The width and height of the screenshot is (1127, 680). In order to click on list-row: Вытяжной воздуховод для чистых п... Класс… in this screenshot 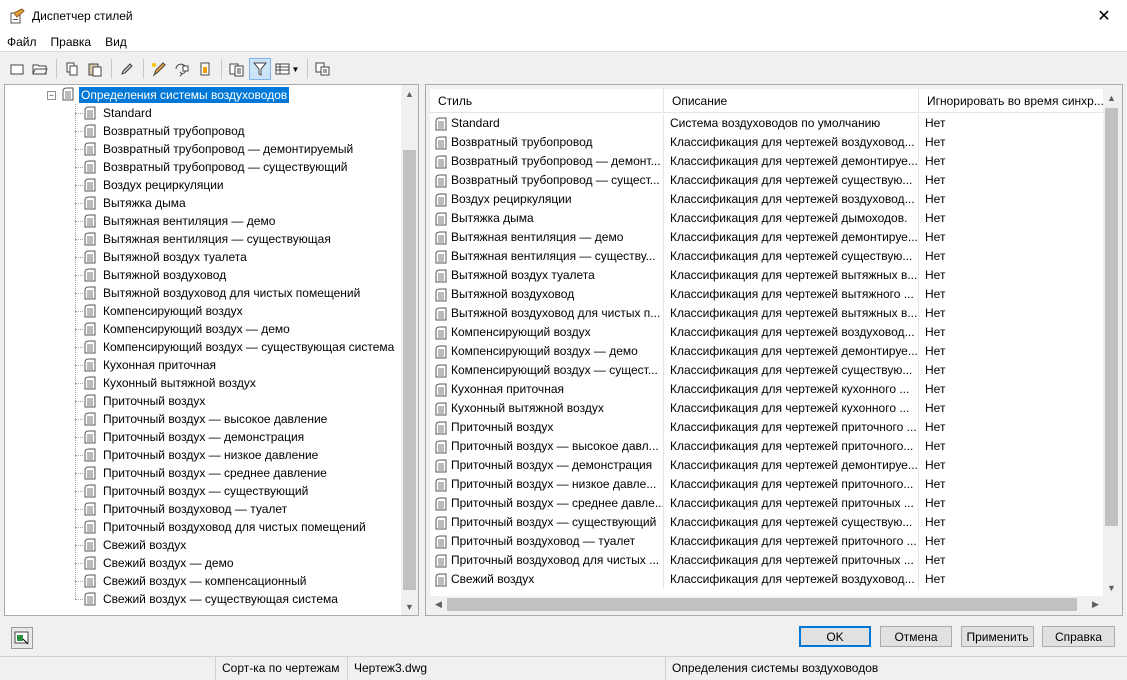, I will do `click(767, 313)`.